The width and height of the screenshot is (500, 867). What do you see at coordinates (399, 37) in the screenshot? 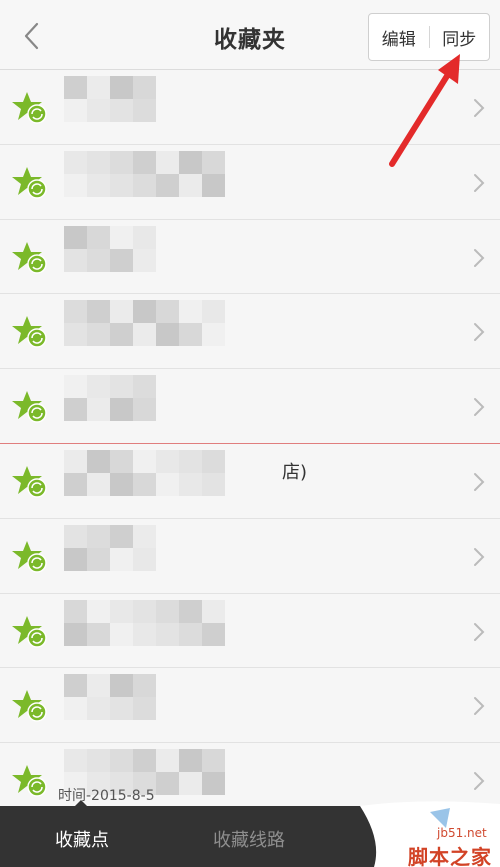
I see `edit-button: 编辑` at bounding box center [399, 37].